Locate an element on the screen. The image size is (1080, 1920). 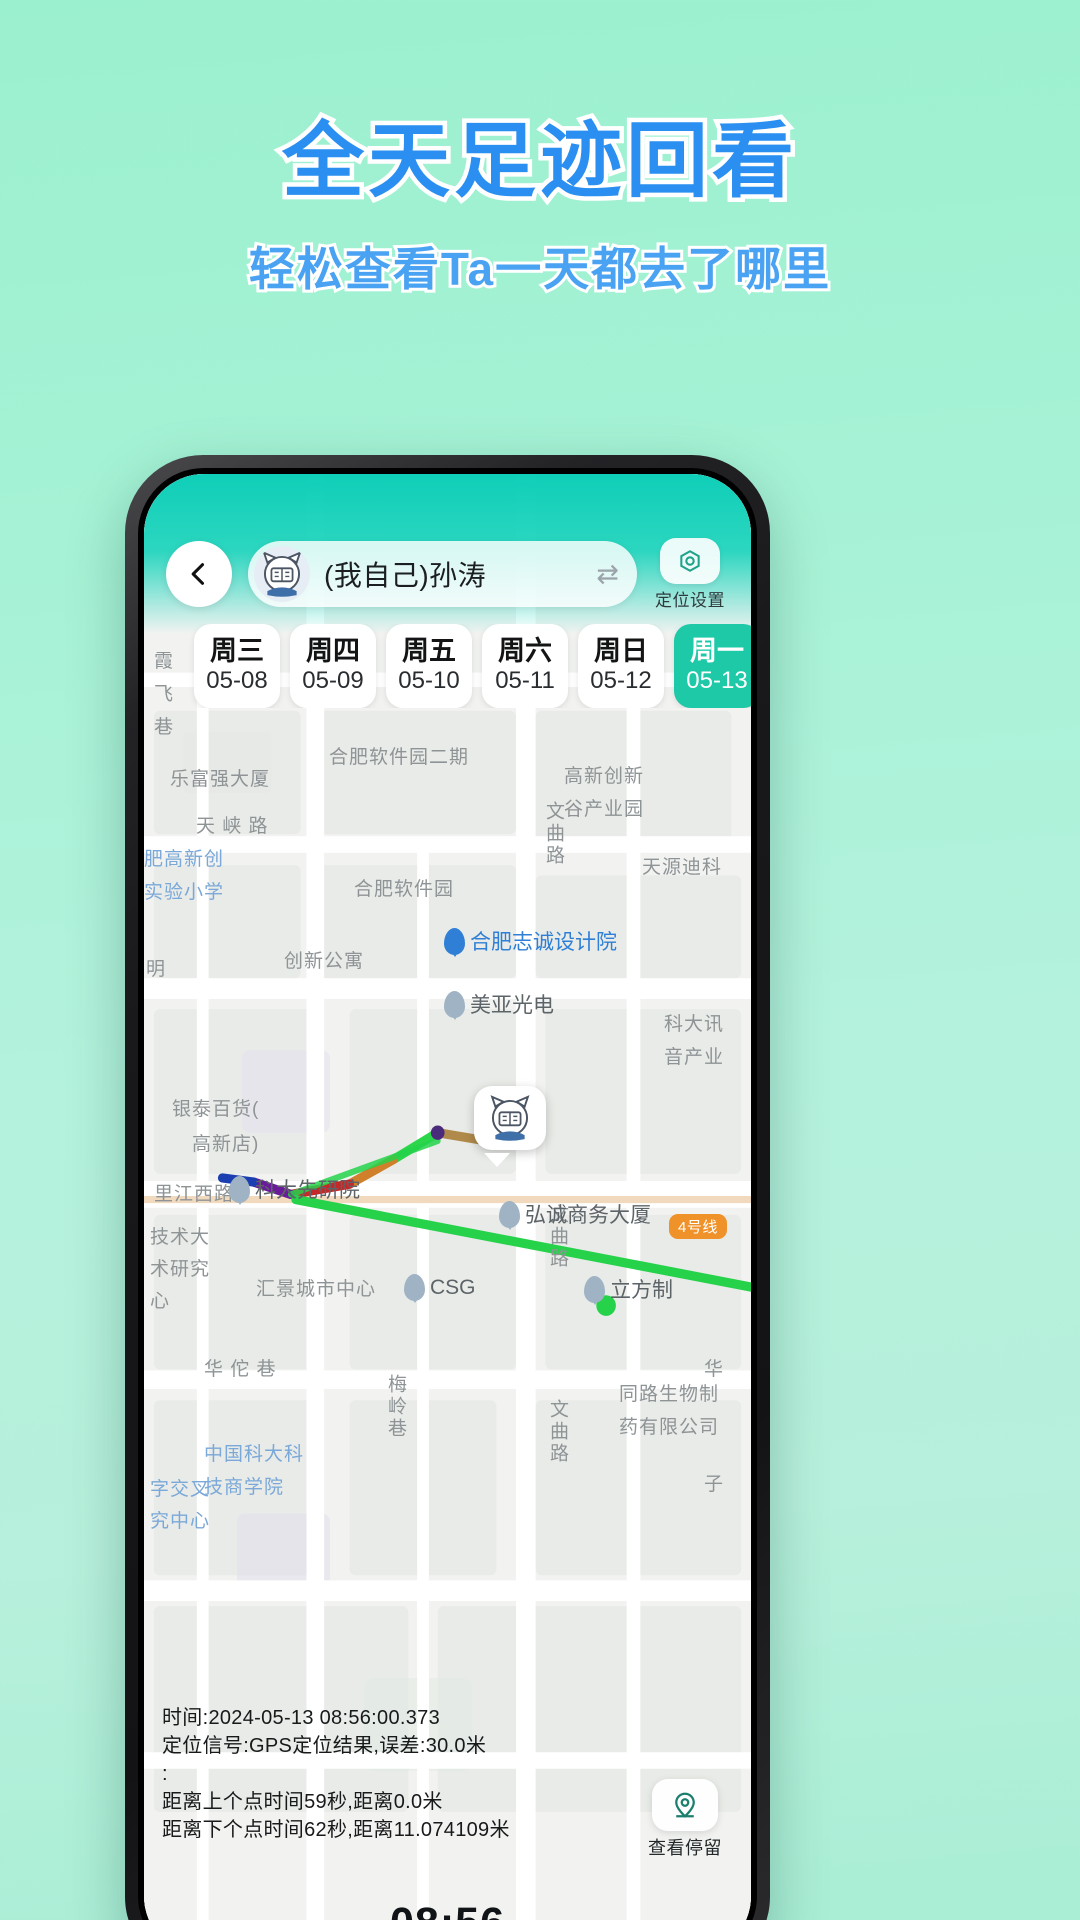
map-label: 术研究 is located at coordinates (180, 1269).